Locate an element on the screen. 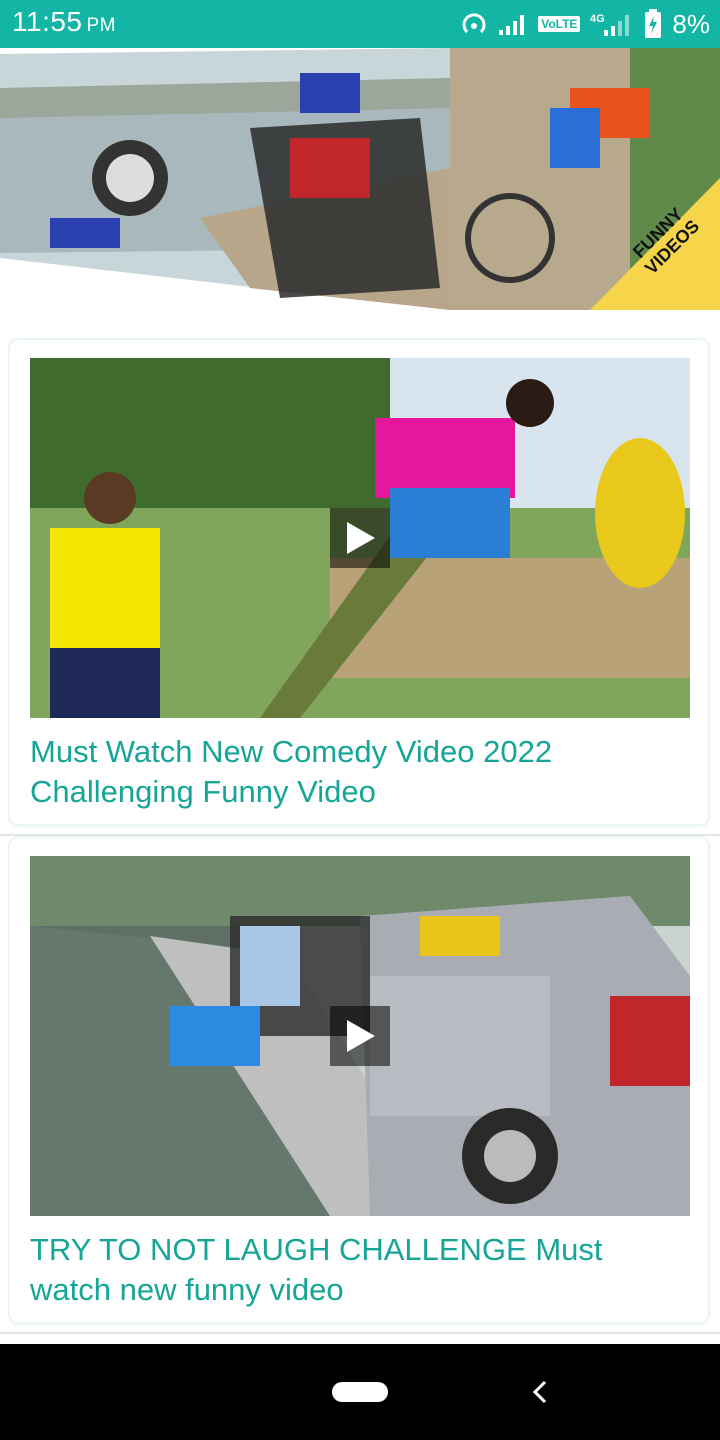 Image resolution: width=720 pixels, height=1440 pixels. banner-image-right is located at coordinates (585, 179).